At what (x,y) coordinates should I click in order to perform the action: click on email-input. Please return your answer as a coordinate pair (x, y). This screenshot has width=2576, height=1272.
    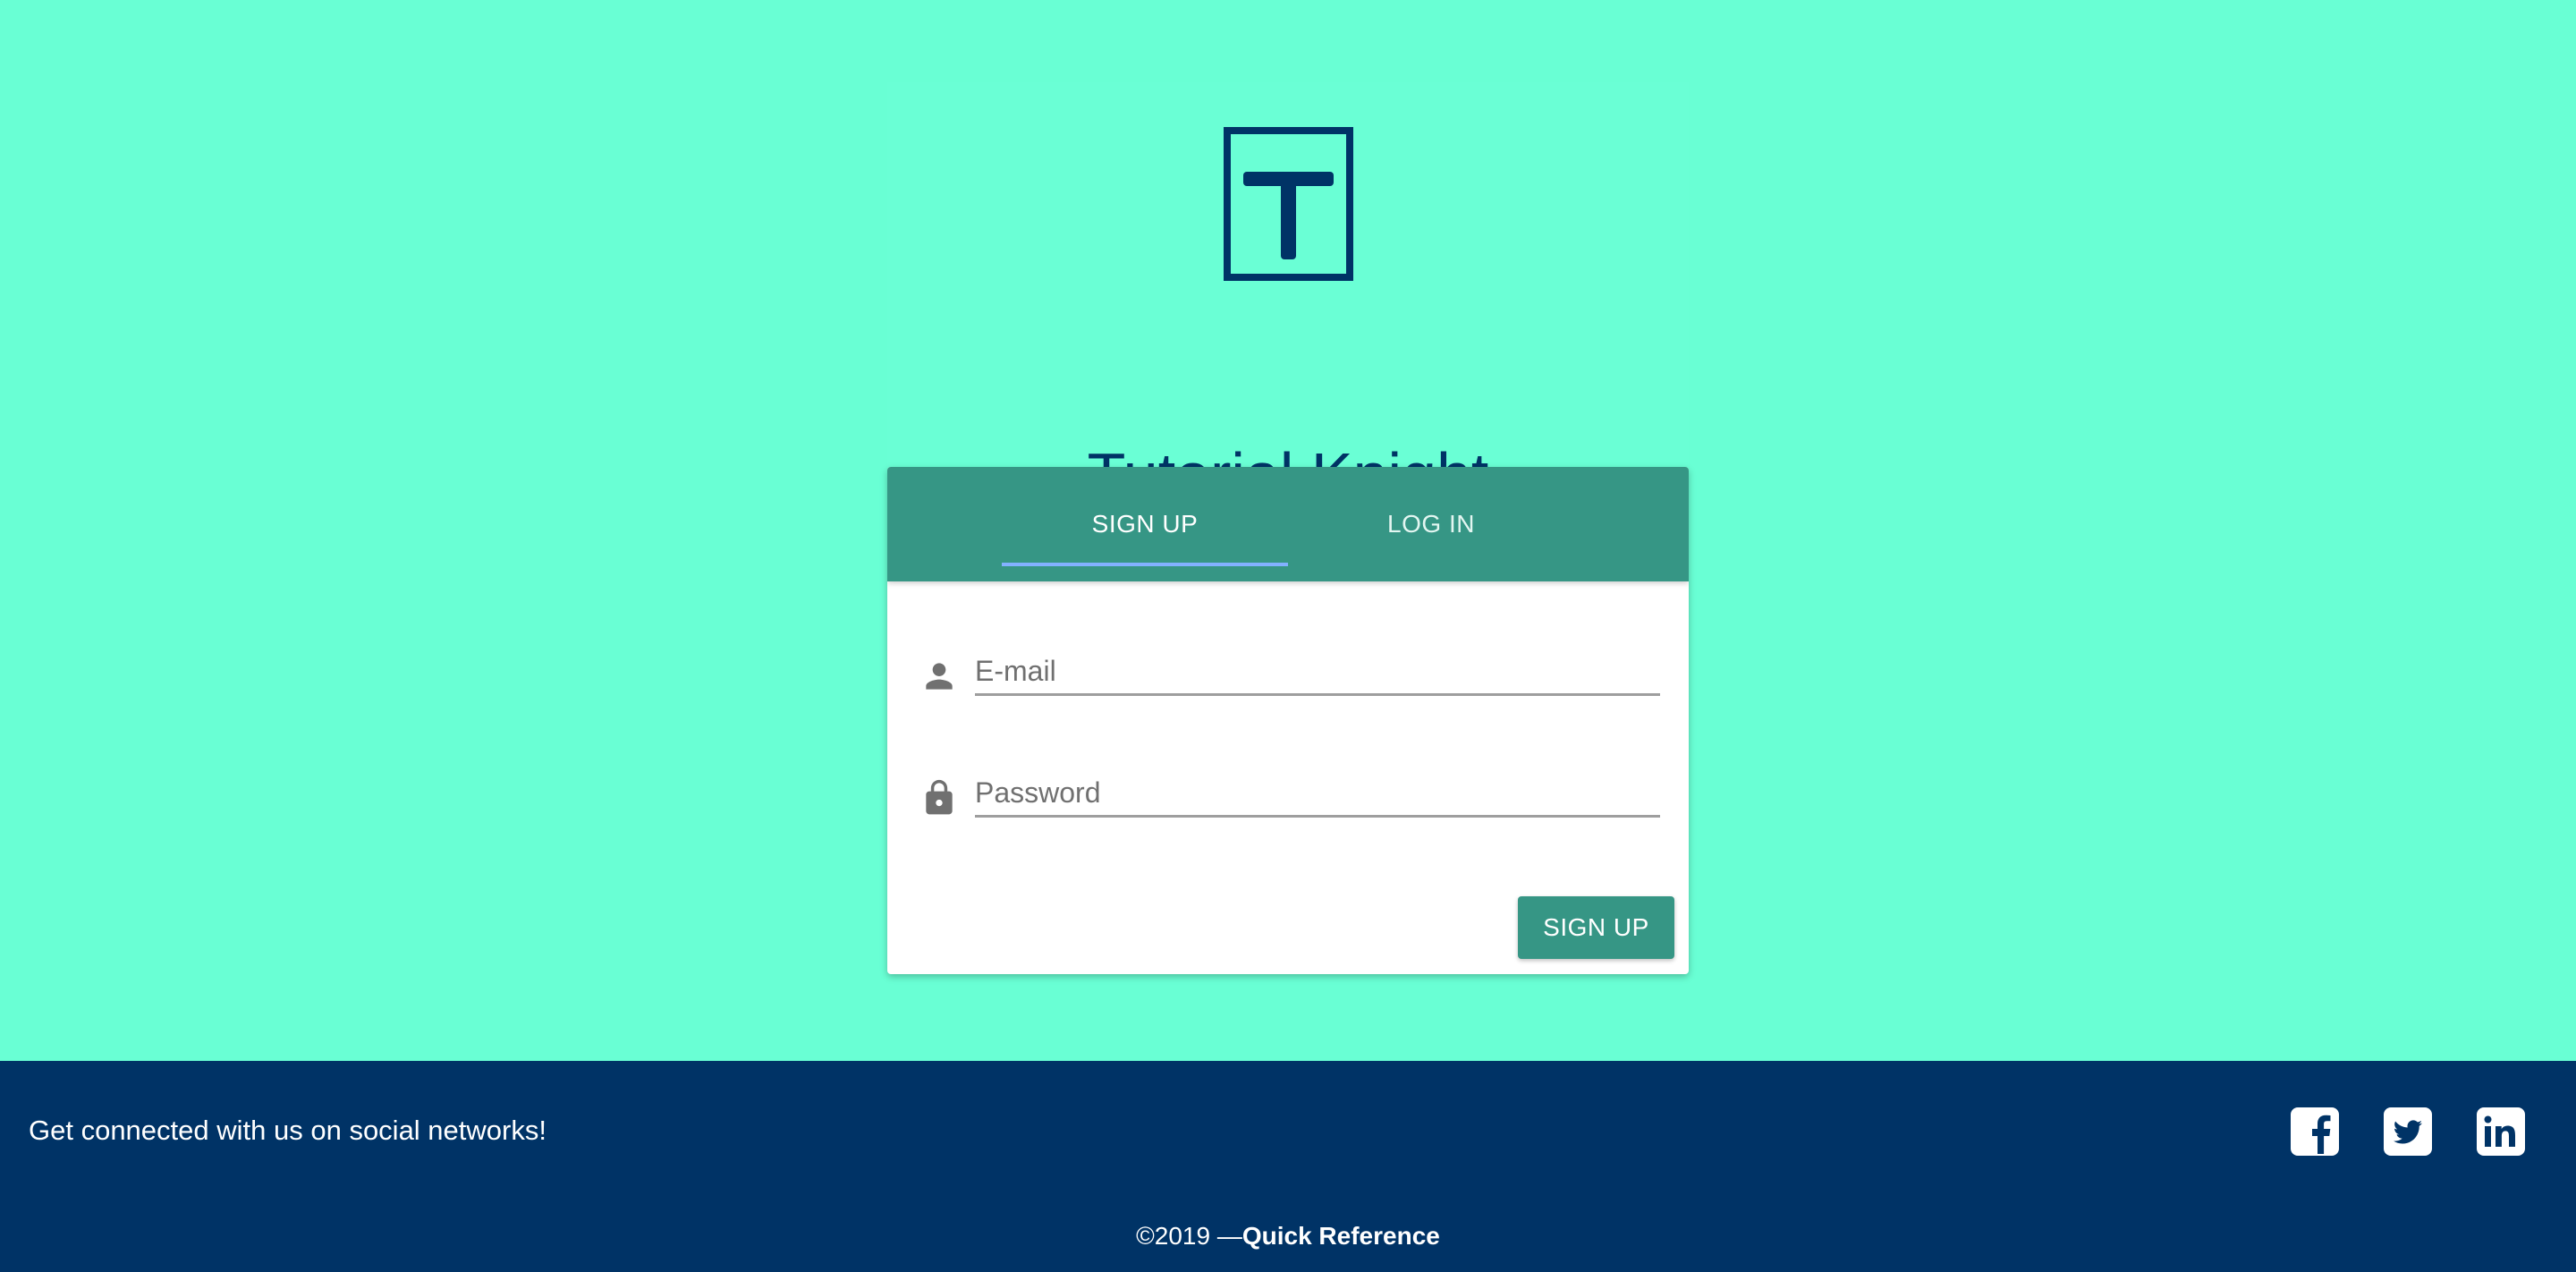
    Looking at the image, I should click on (1317, 667).